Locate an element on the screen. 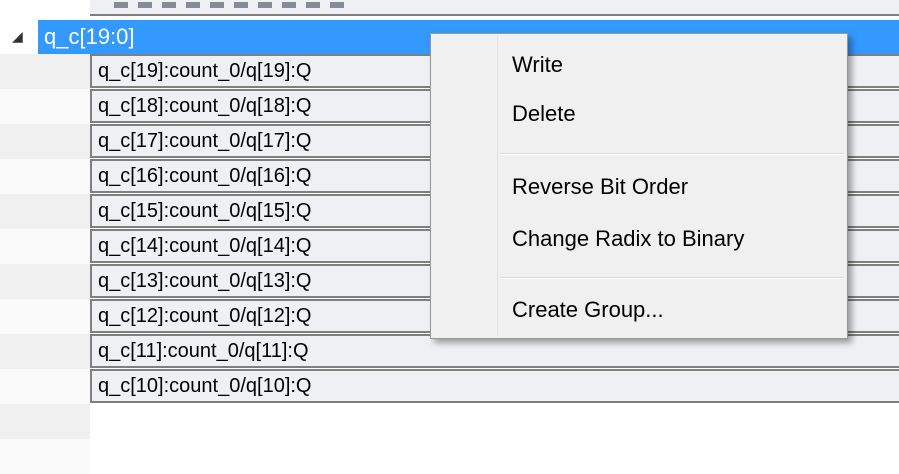 The height and width of the screenshot is (474, 899). signal-label: q_c[18]:count_0/q[18]:Q is located at coordinates (205, 106).